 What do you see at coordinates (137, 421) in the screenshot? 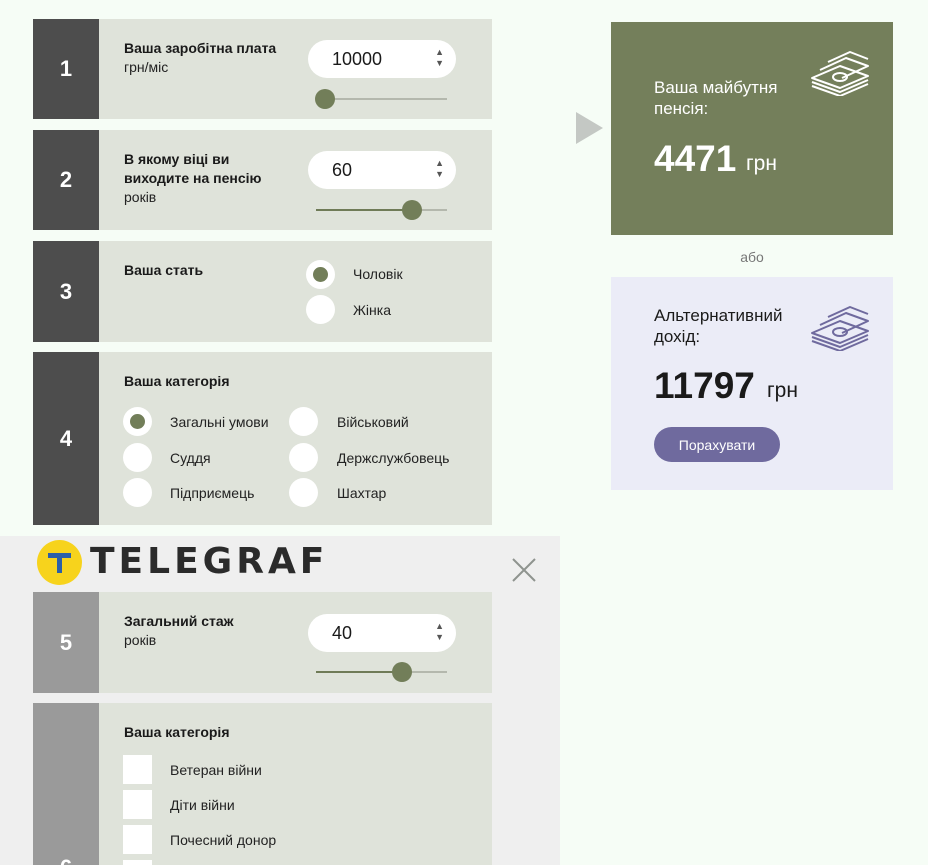
I see `radio-general` at bounding box center [137, 421].